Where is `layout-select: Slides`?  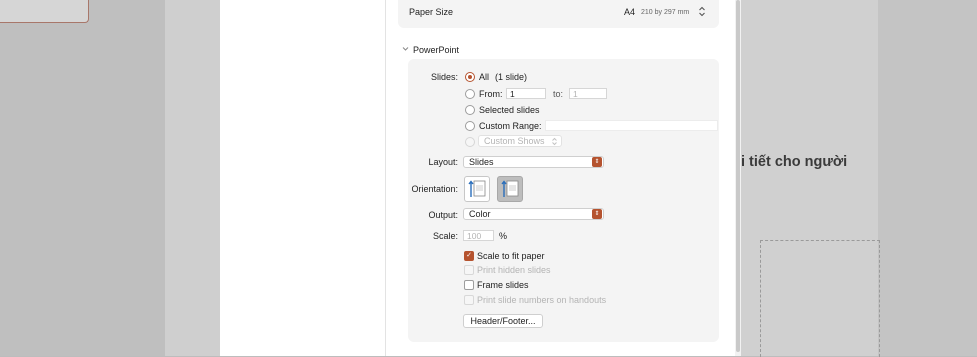
layout-select: Slides is located at coordinates (533, 162).